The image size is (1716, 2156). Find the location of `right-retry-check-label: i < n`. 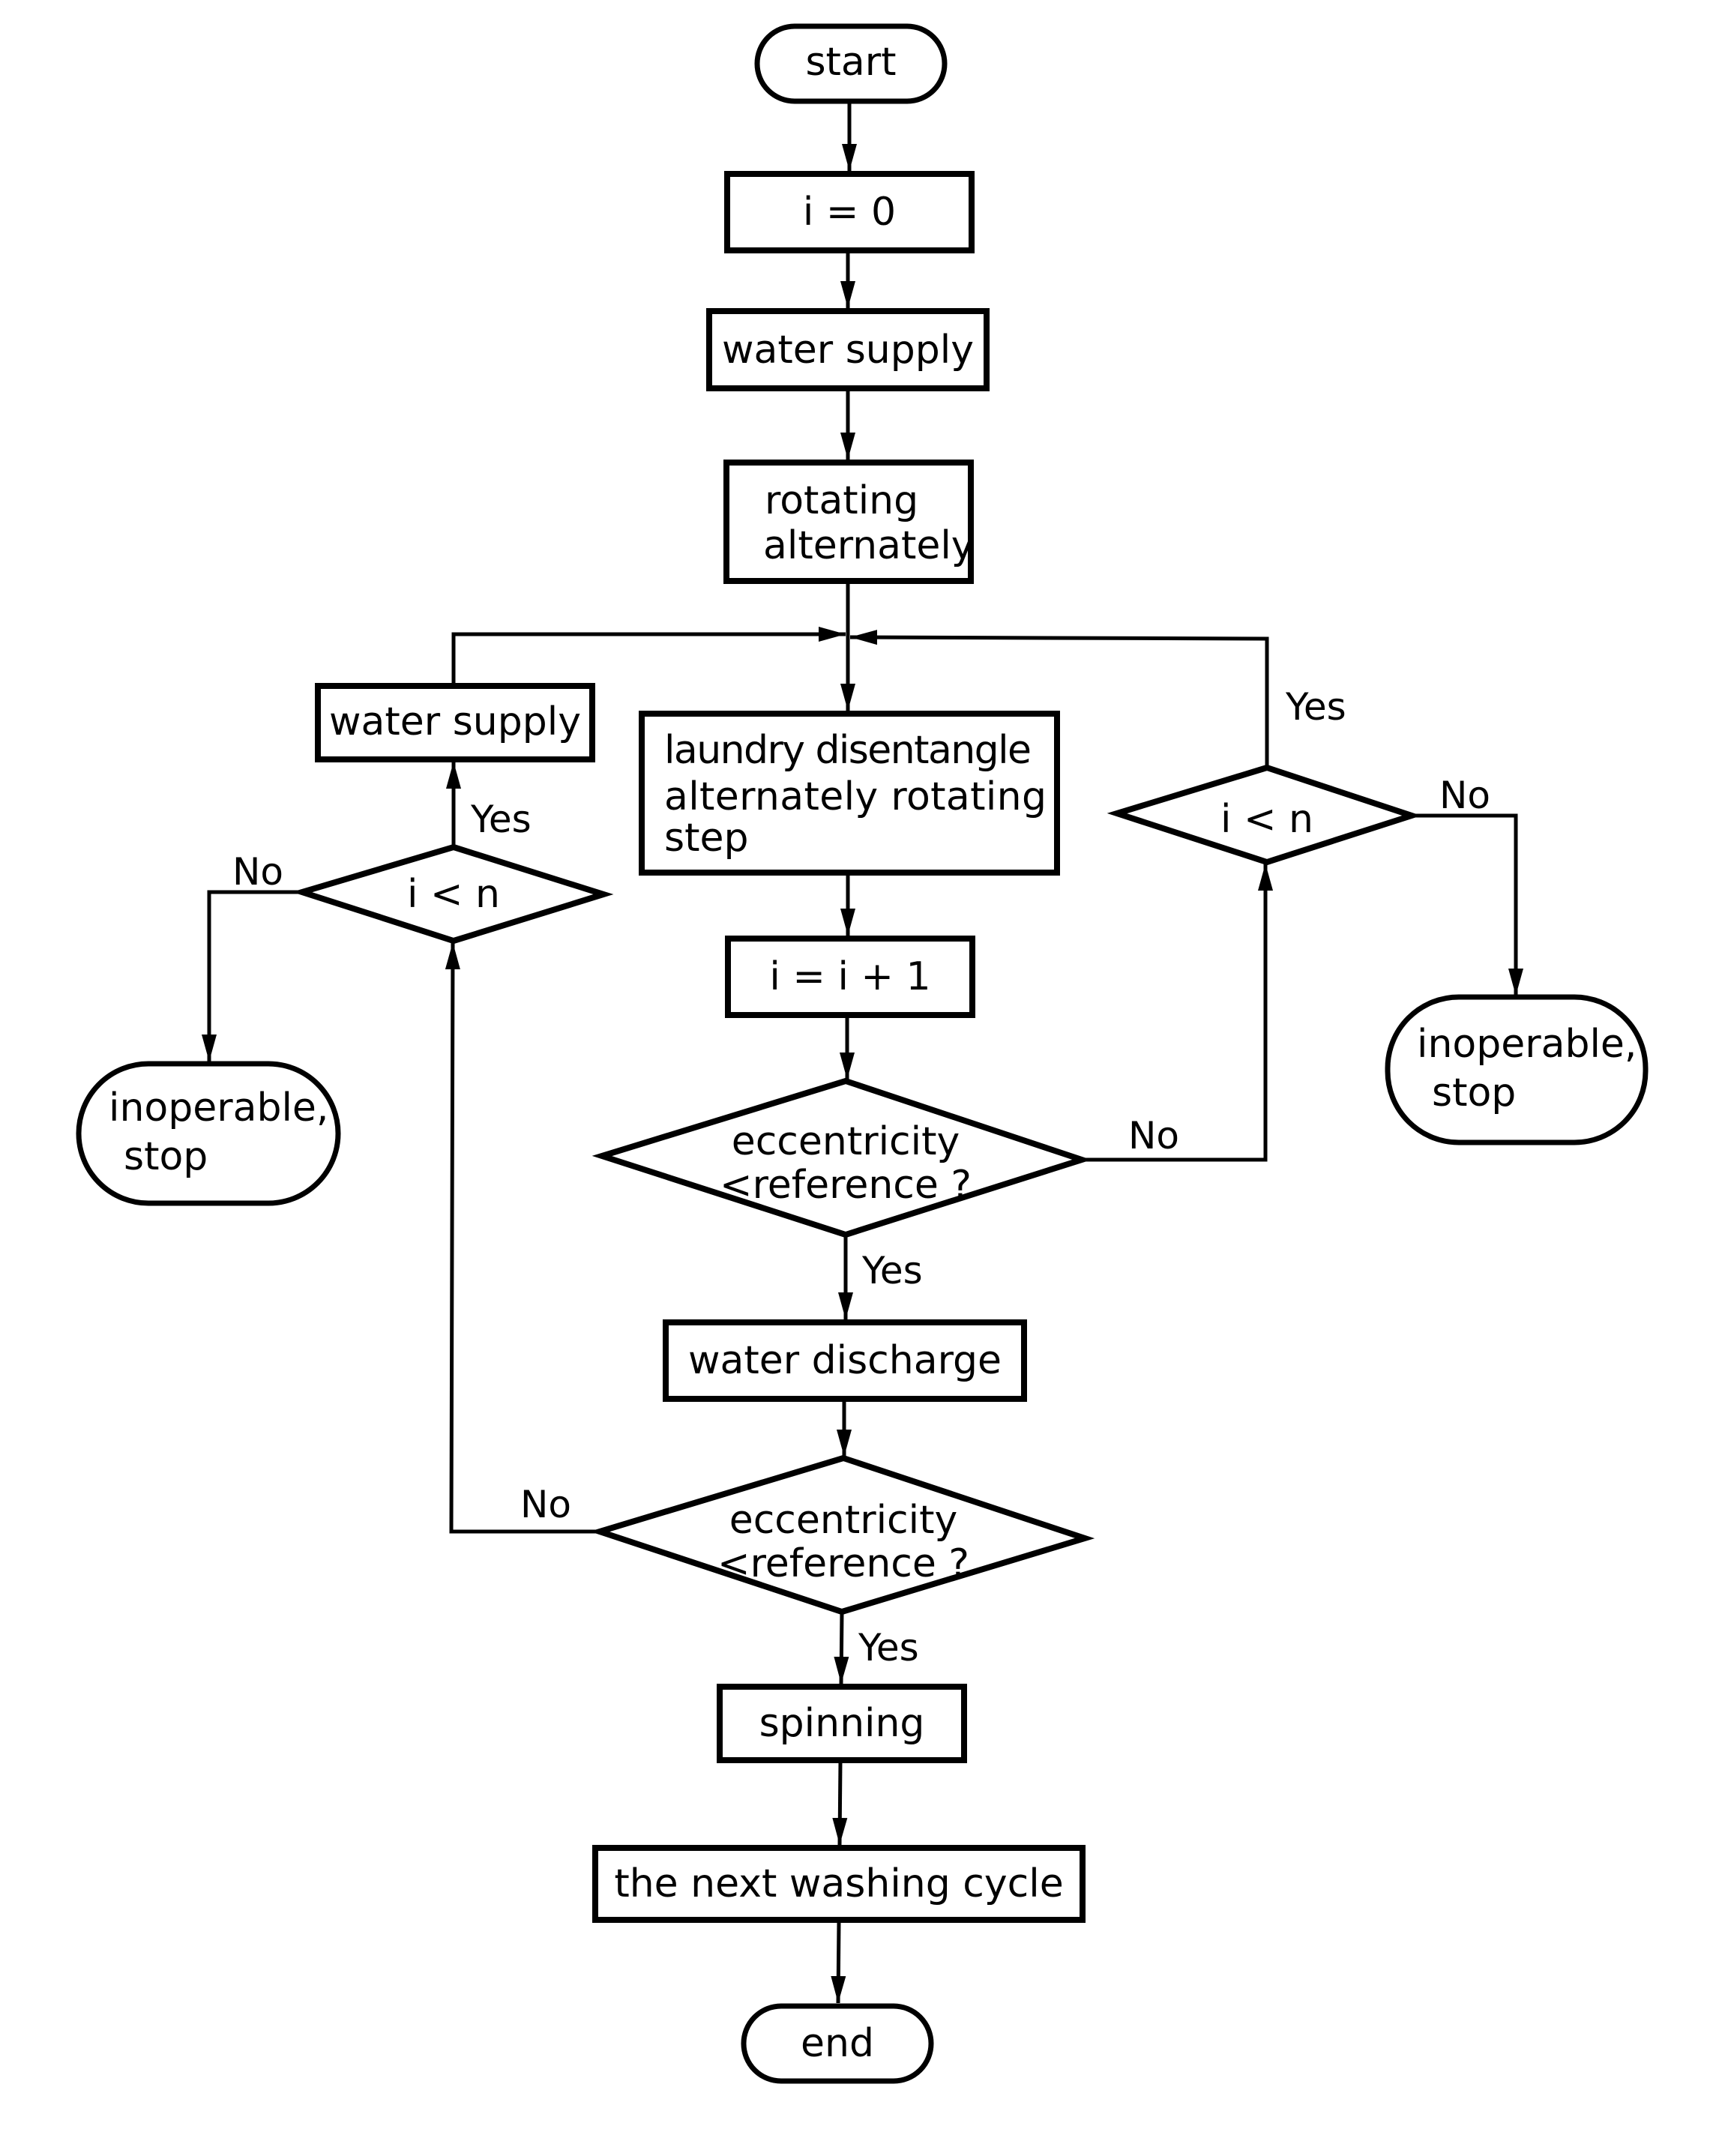

right-retry-check-label: i < n is located at coordinates (1266, 819).